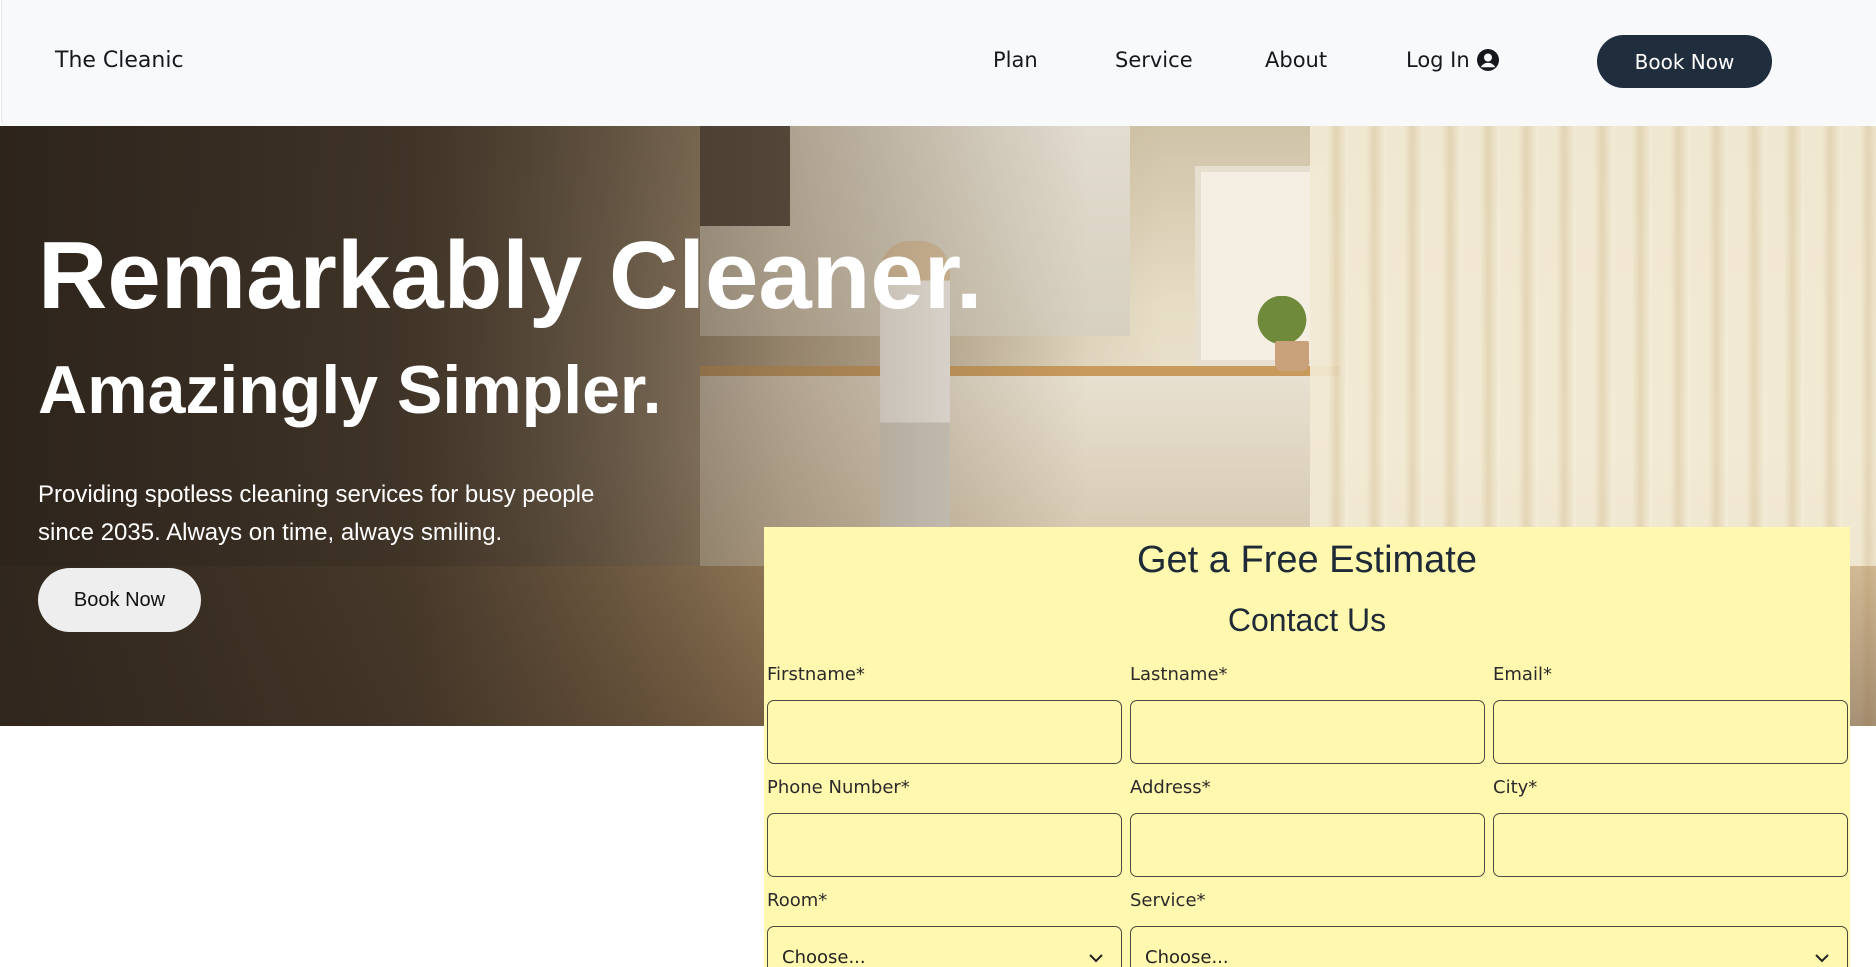 The height and width of the screenshot is (967, 1876). What do you see at coordinates (944, 845) in the screenshot?
I see `phone-input` at bounding box center [944, 845].